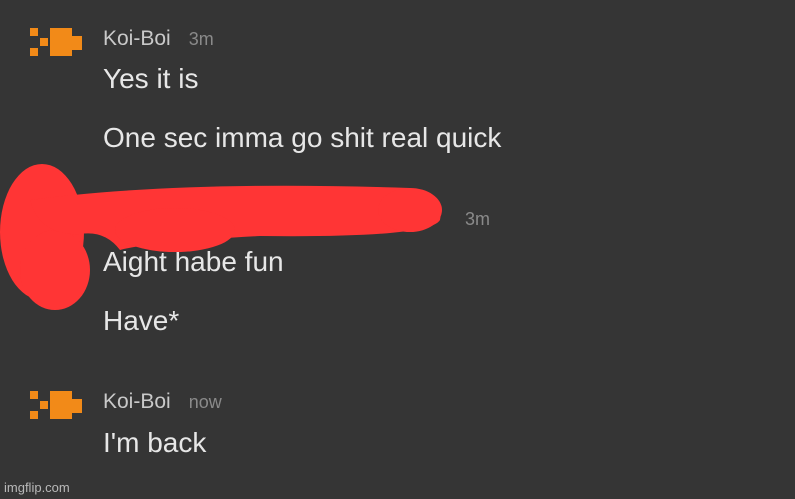 The image size is (795, 499). What do you see at coordinates (155, 442) in the screenshot?
I see `message-text: I'm back` at bounding box center [155, 442].